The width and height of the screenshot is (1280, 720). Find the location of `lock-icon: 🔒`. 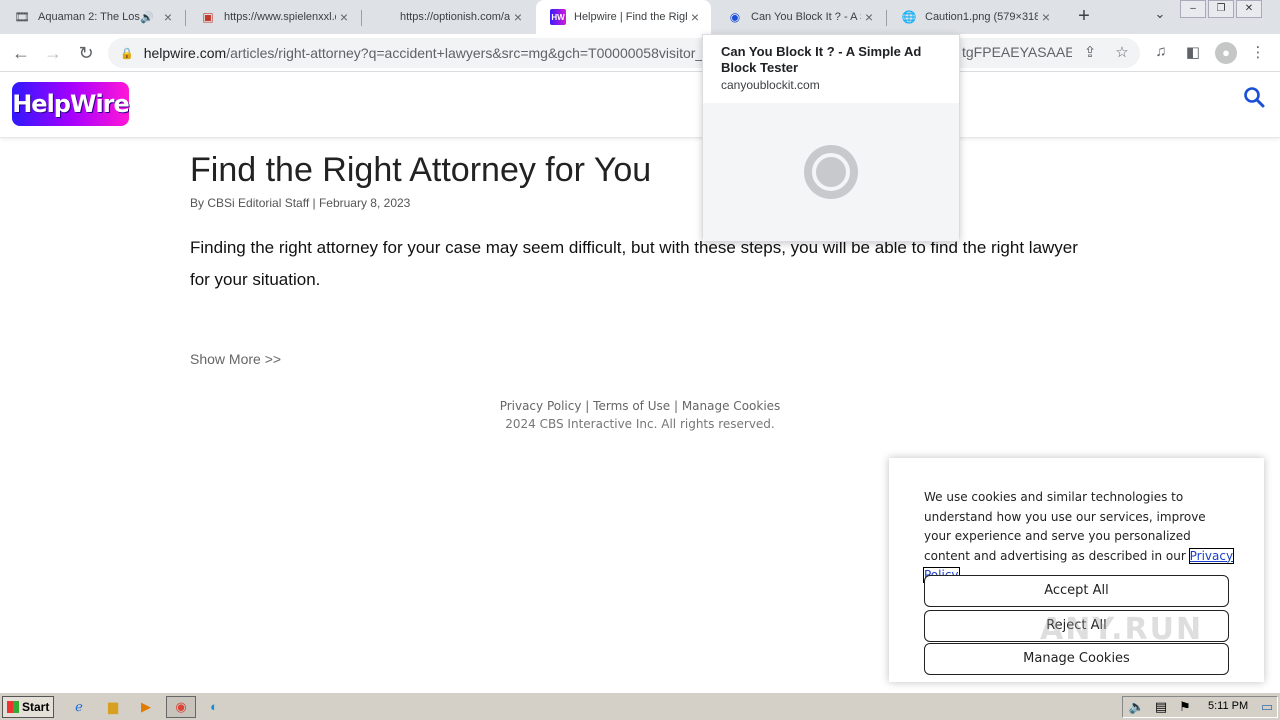

lock-icon: 🔒 is located at coordinates (127, 53).